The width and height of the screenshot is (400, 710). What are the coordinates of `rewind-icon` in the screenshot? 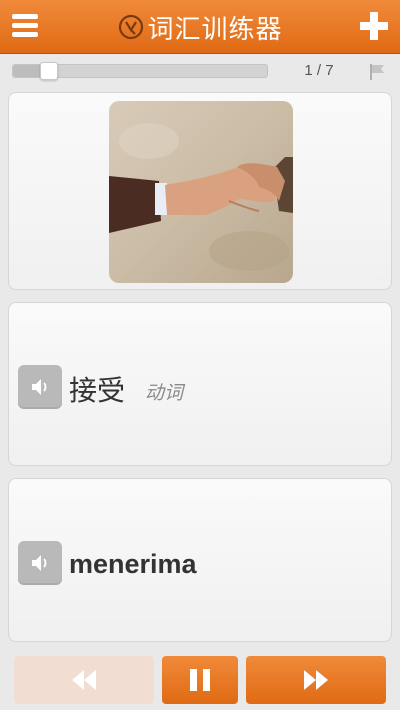 It's located at (84, 680).